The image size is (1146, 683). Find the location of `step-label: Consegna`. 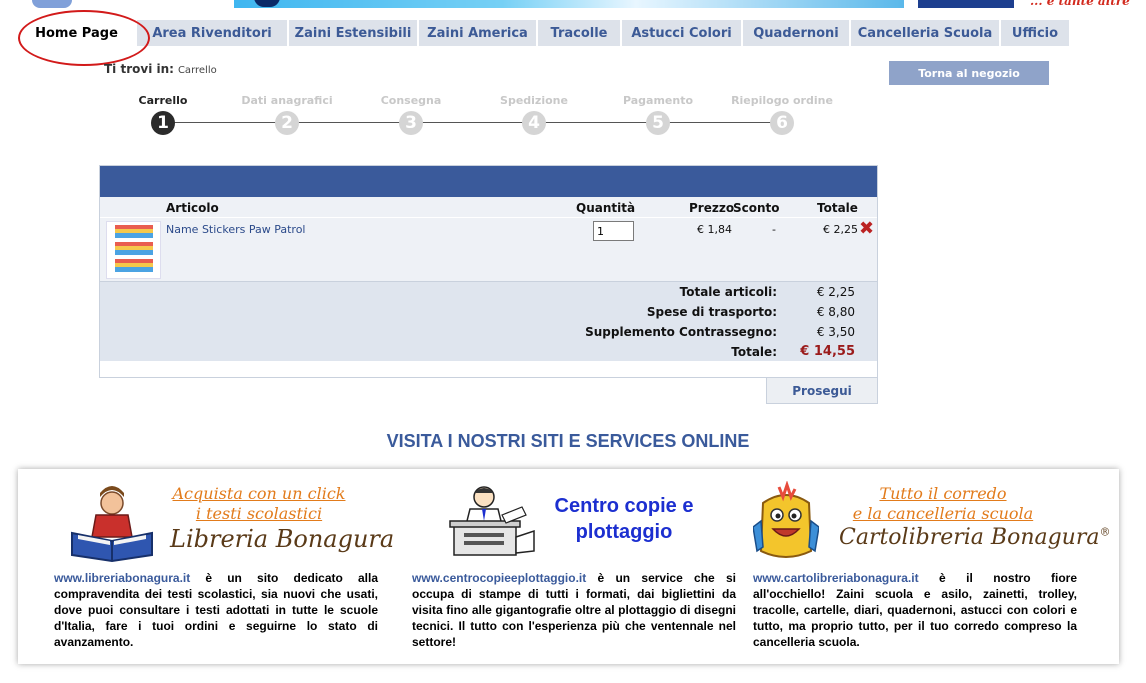

step-label: Consegna is located at coordinates (411, 100).